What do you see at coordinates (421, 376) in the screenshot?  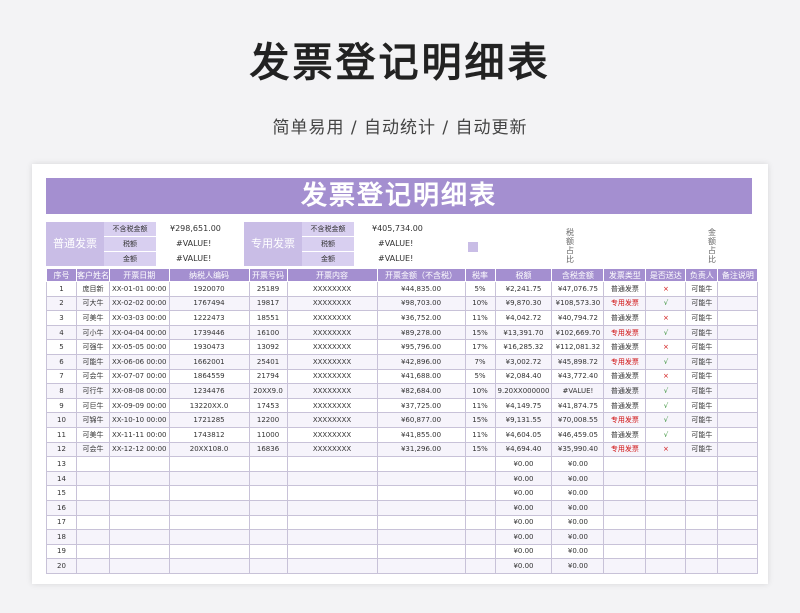 I see `table-cell: ¥41,688.00` at bounding box center [421, 376].